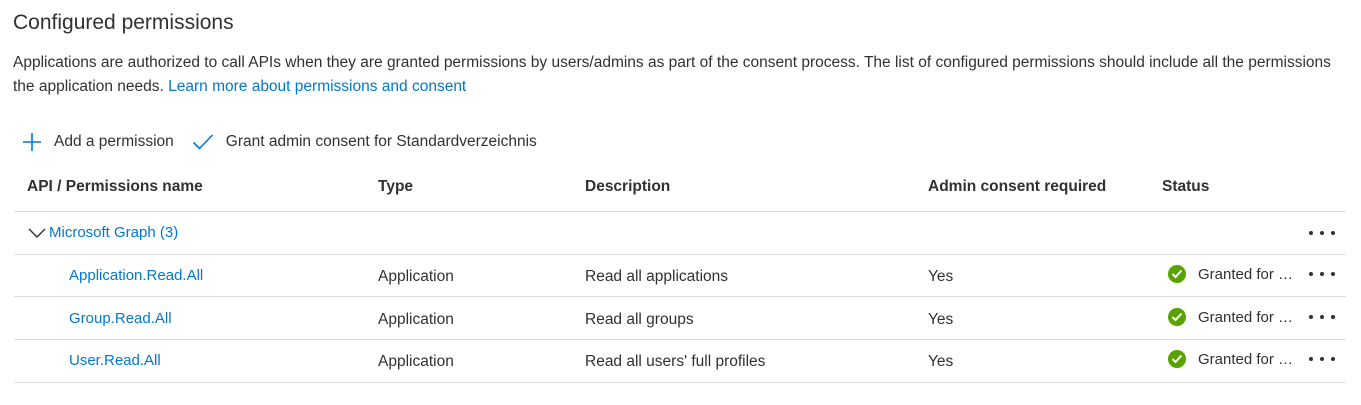  I want to click on column-header-status: Status, so click(1185, 187).